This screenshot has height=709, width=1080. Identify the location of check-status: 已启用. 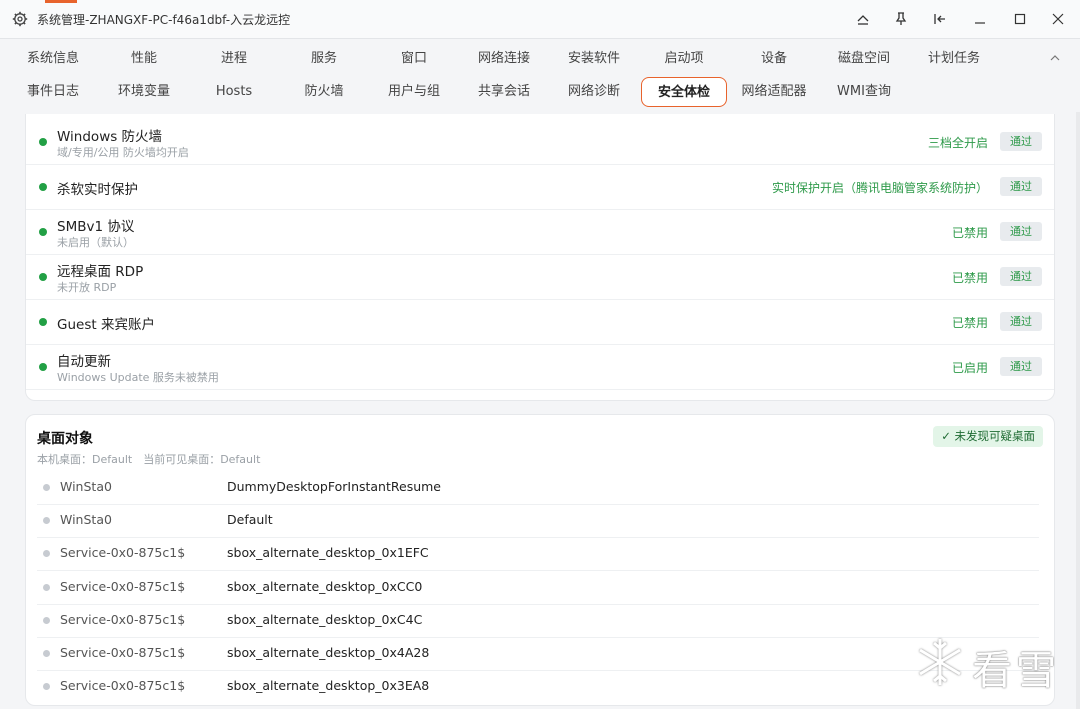
(969, 368).